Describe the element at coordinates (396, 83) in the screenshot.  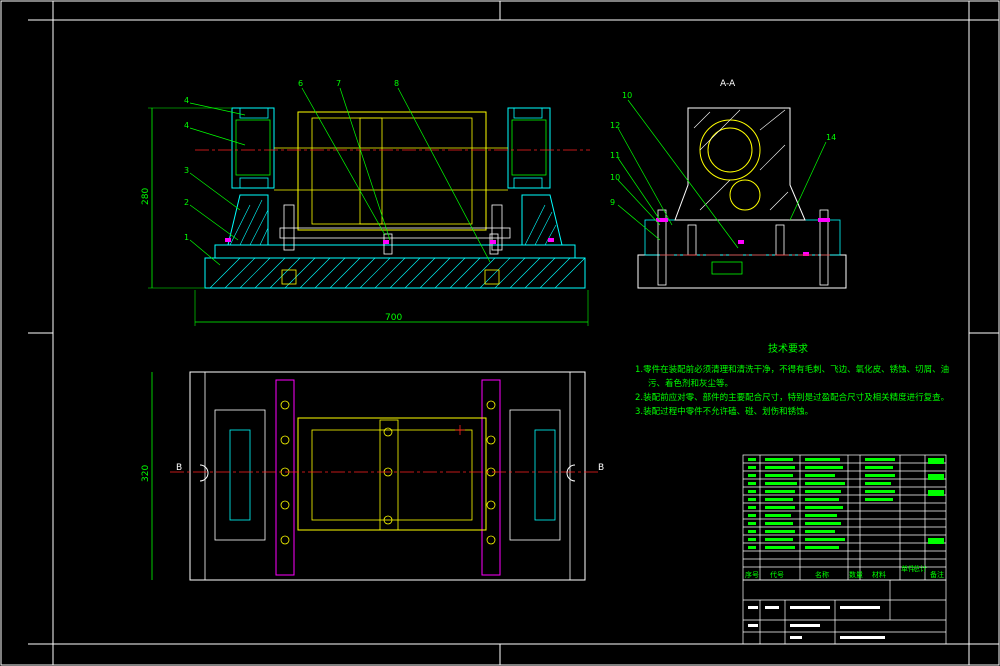
I see `balloon-8: 8` at that location.